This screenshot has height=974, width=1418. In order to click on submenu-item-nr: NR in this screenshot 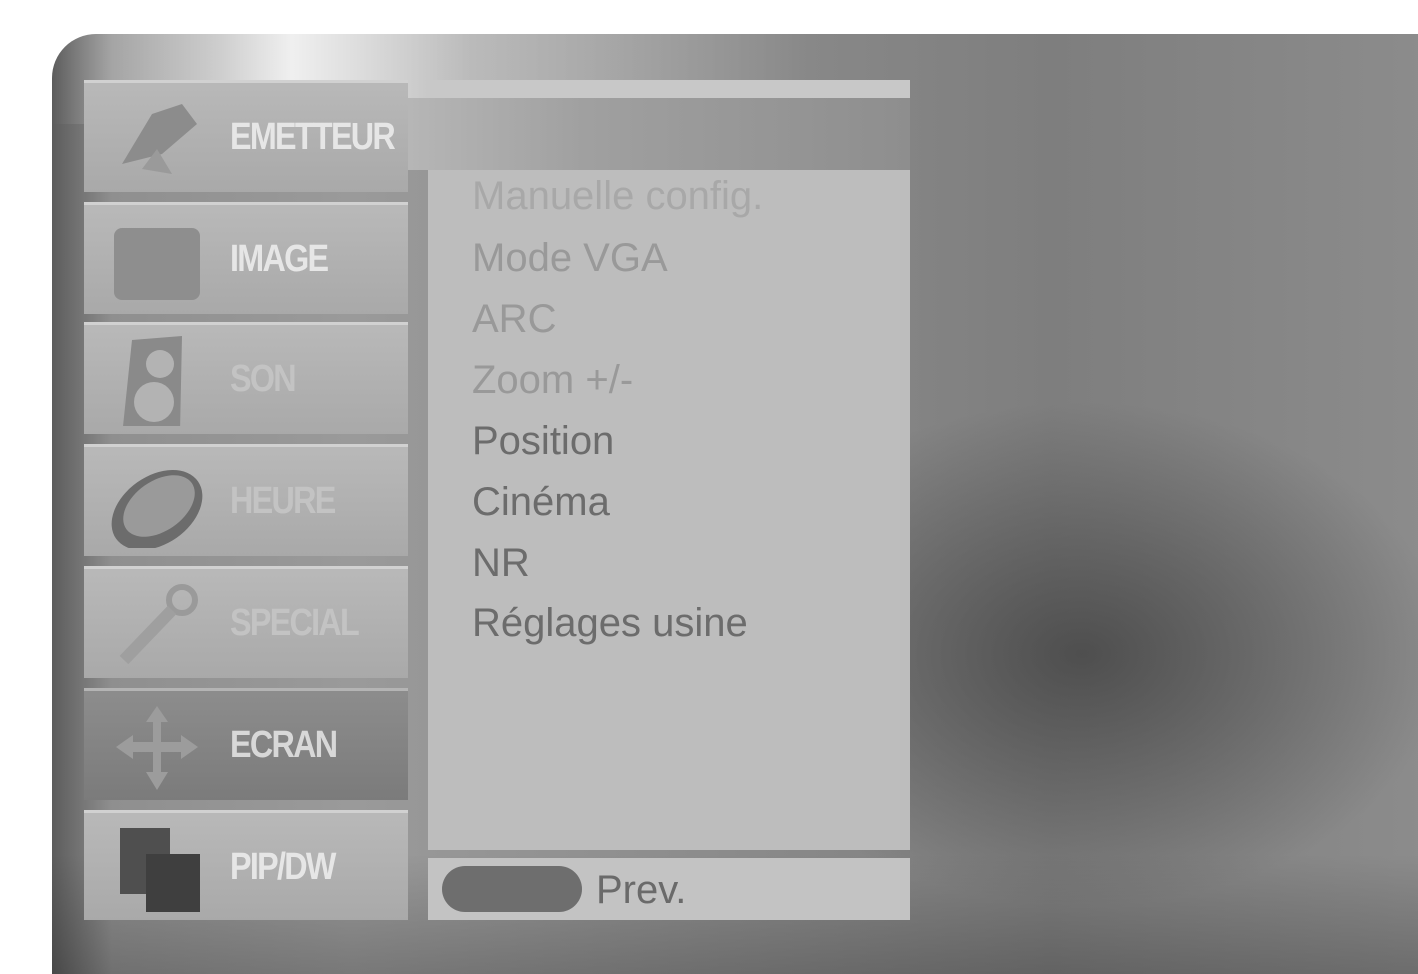, I will do `click(501, 563)`.